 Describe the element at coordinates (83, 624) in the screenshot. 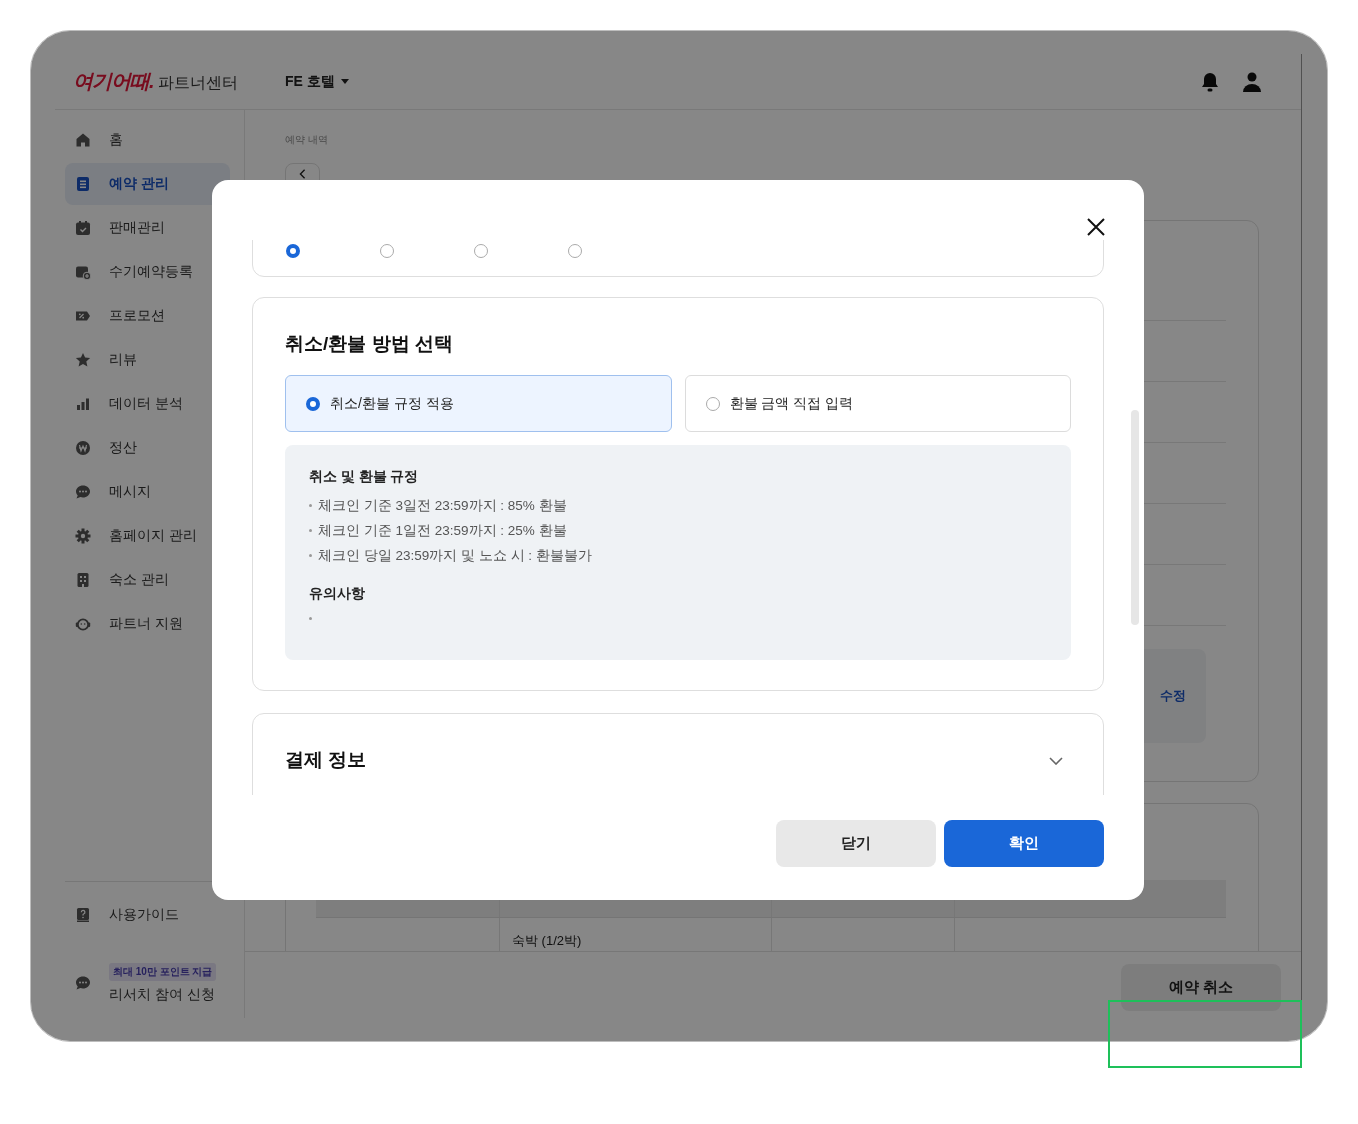

I see `headset-icon` at that location.